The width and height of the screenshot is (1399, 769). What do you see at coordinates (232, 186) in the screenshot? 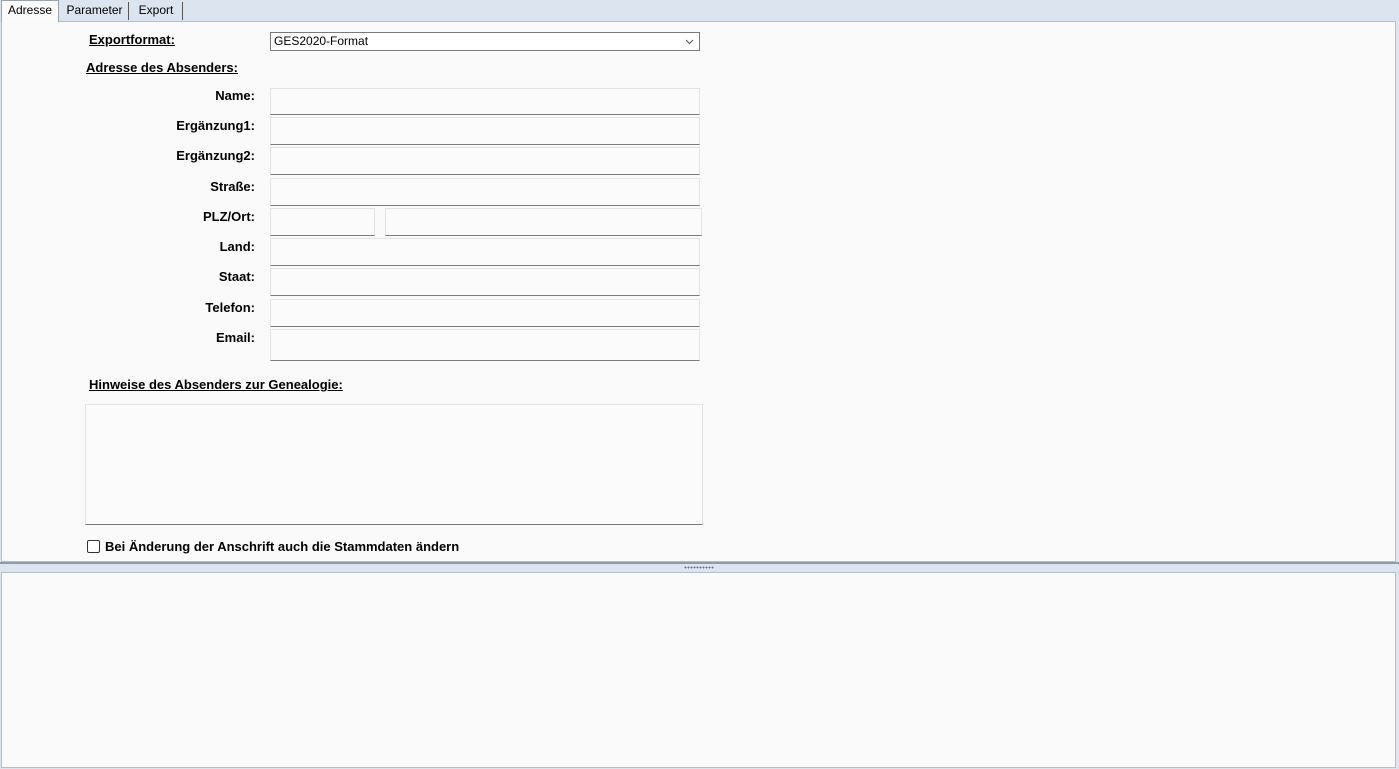
I see `strasse-label: Straße:` at bounding box center [232, 186].